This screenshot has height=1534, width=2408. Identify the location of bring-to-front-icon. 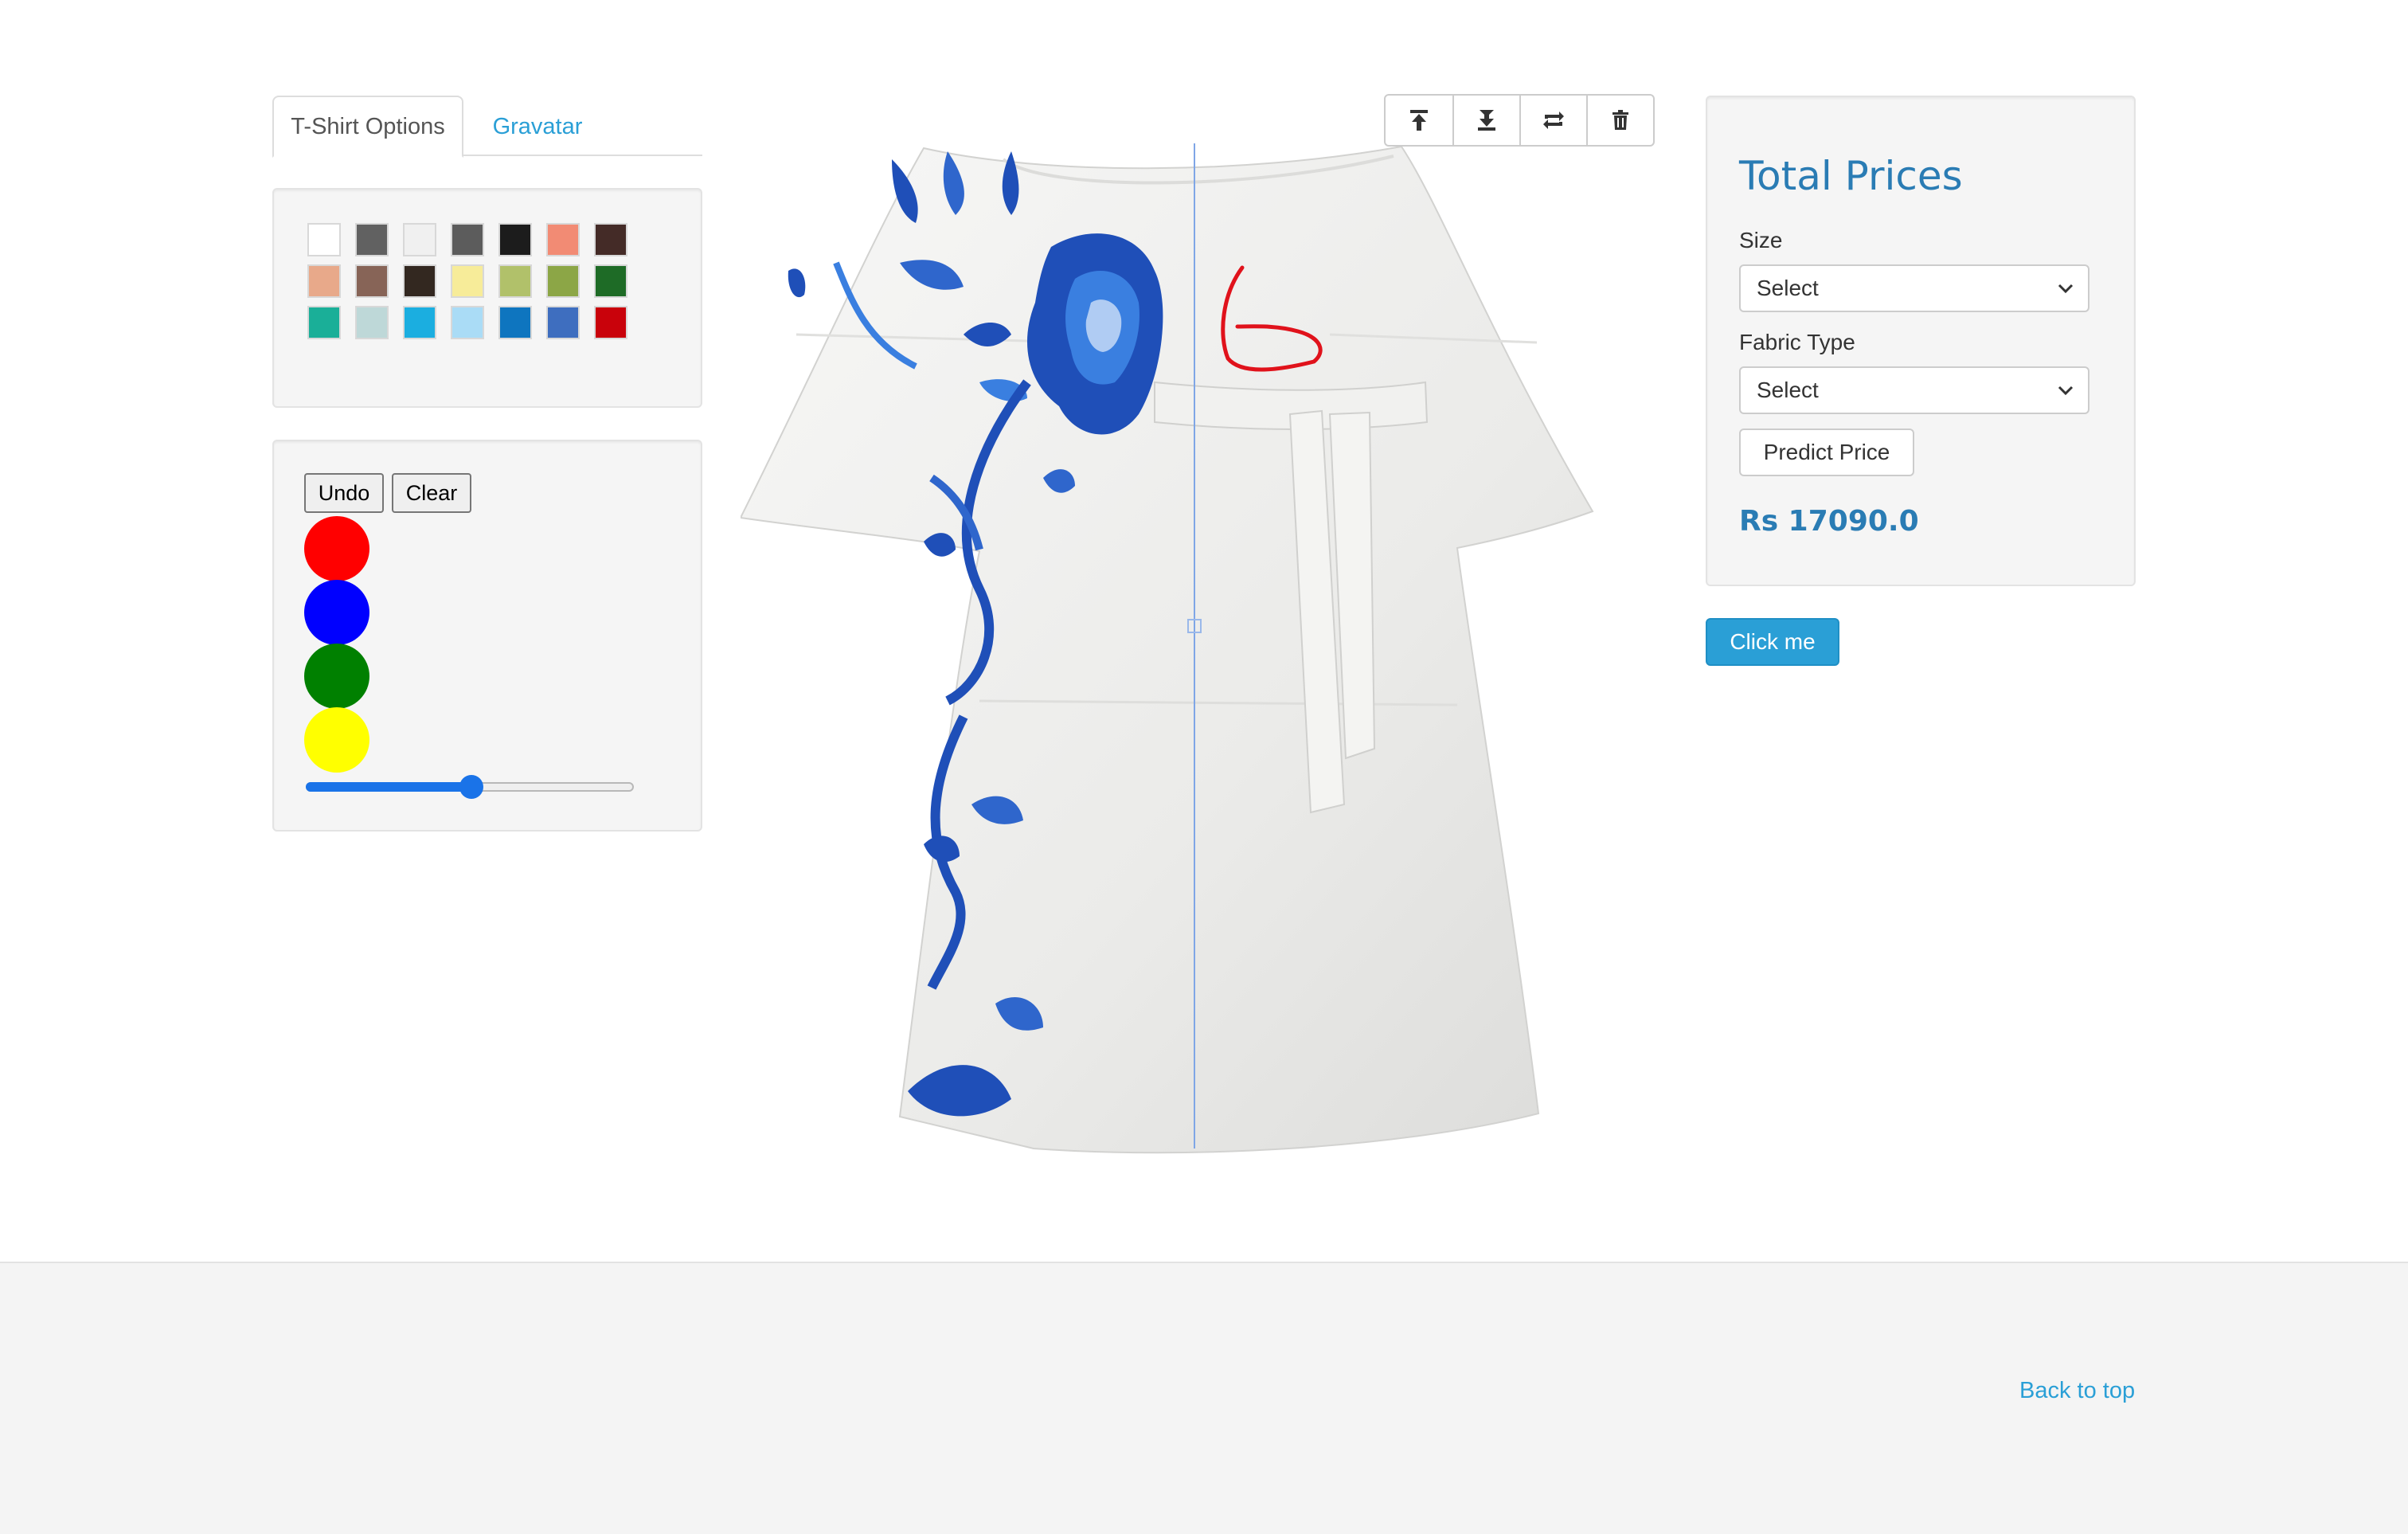
(1419, 120).